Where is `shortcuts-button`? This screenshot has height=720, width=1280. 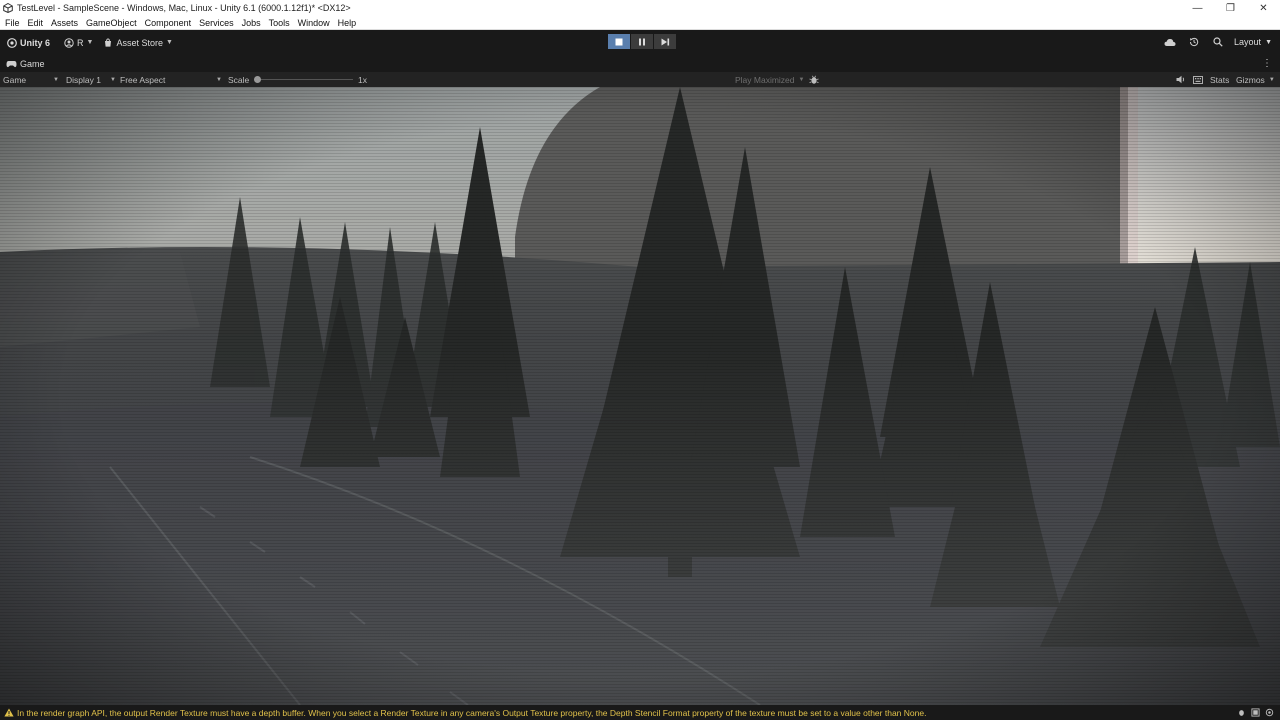 shortcuts-button is located at coordinates (1198, 79).